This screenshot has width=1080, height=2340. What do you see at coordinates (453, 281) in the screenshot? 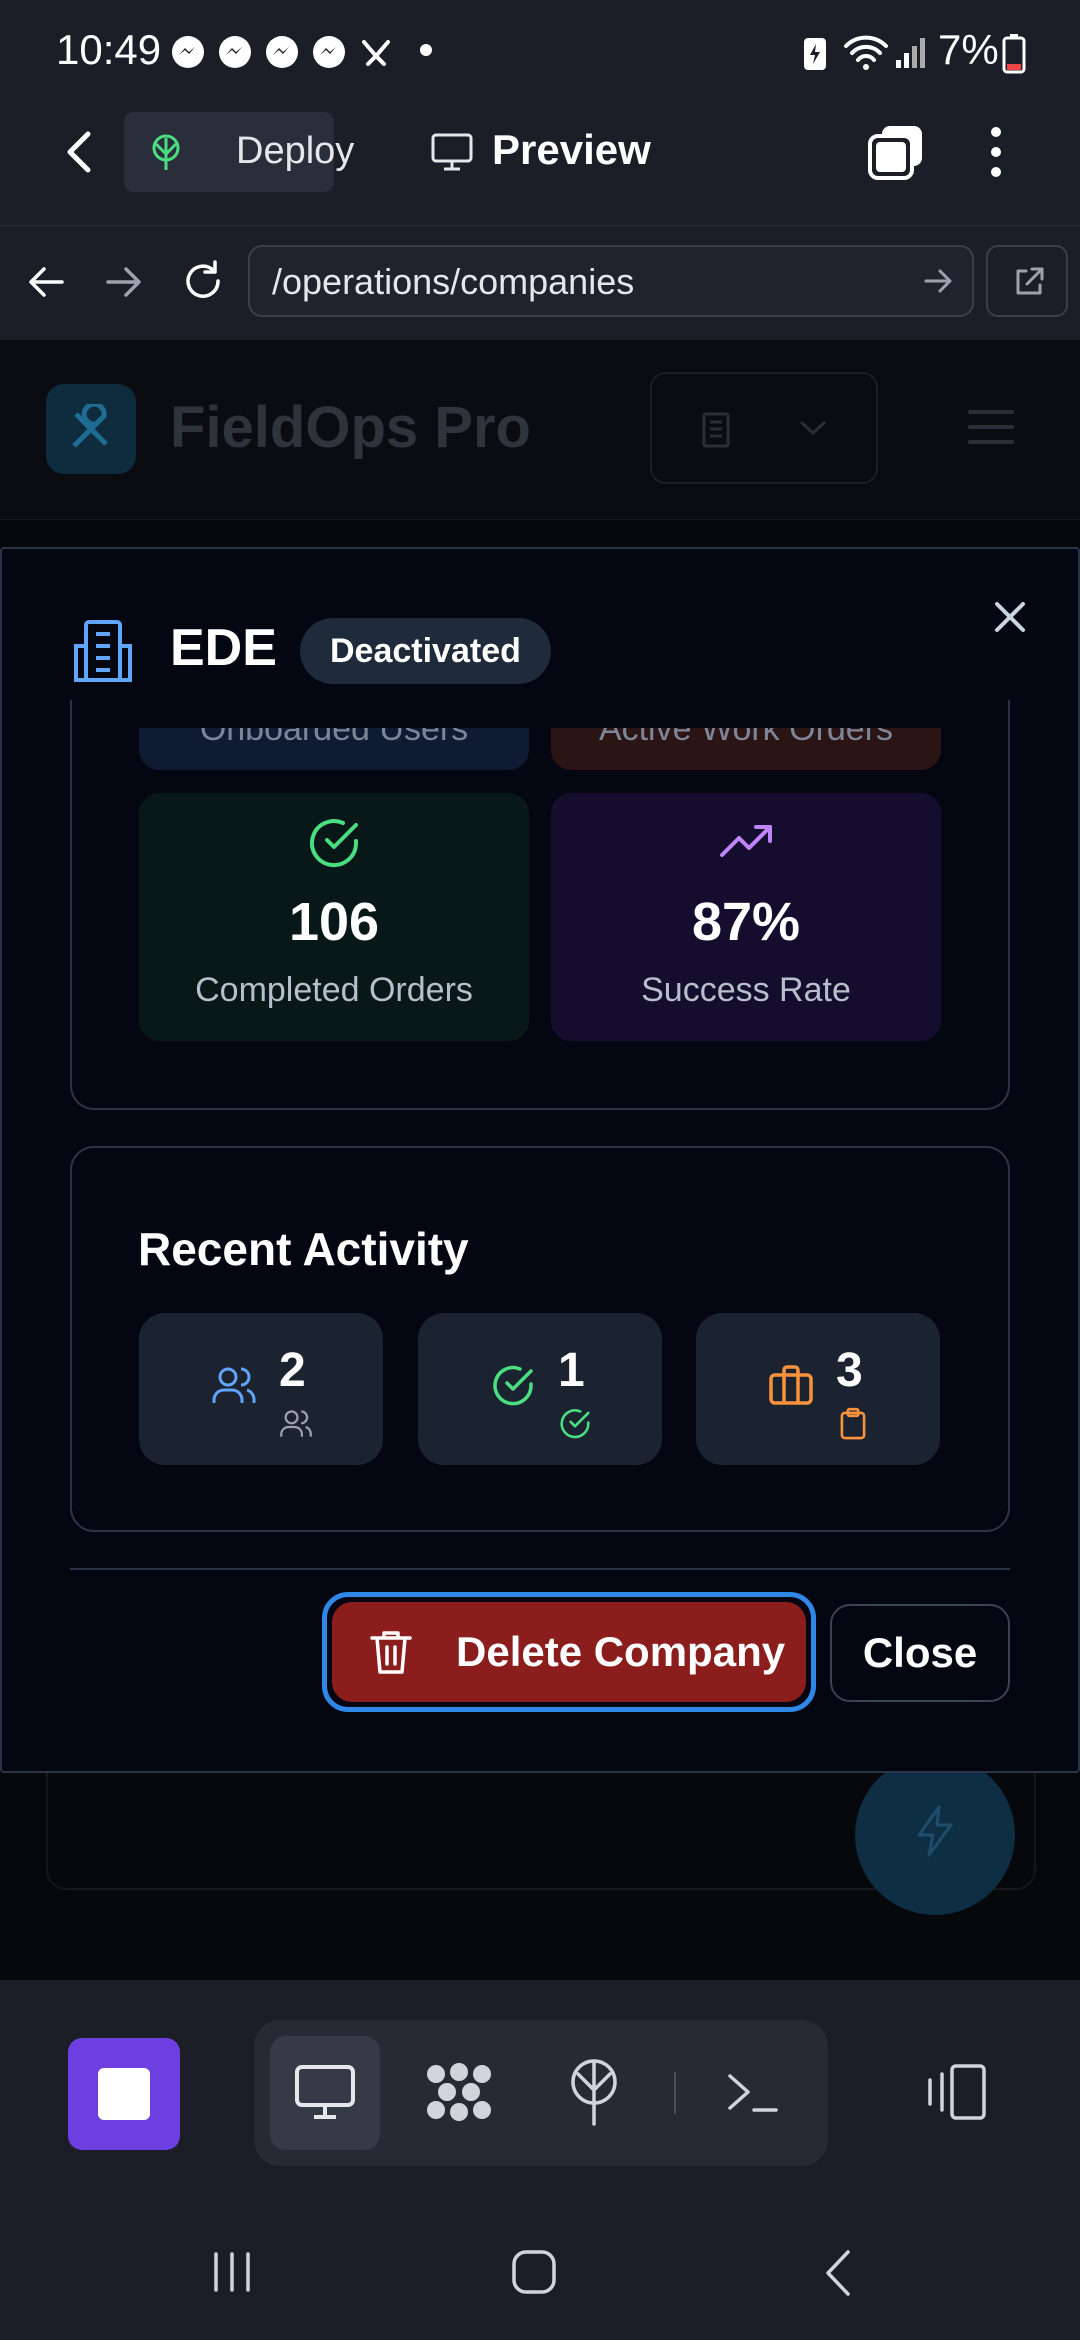
I see `url-text: /operations/companies` at bounding box center [453, 281].